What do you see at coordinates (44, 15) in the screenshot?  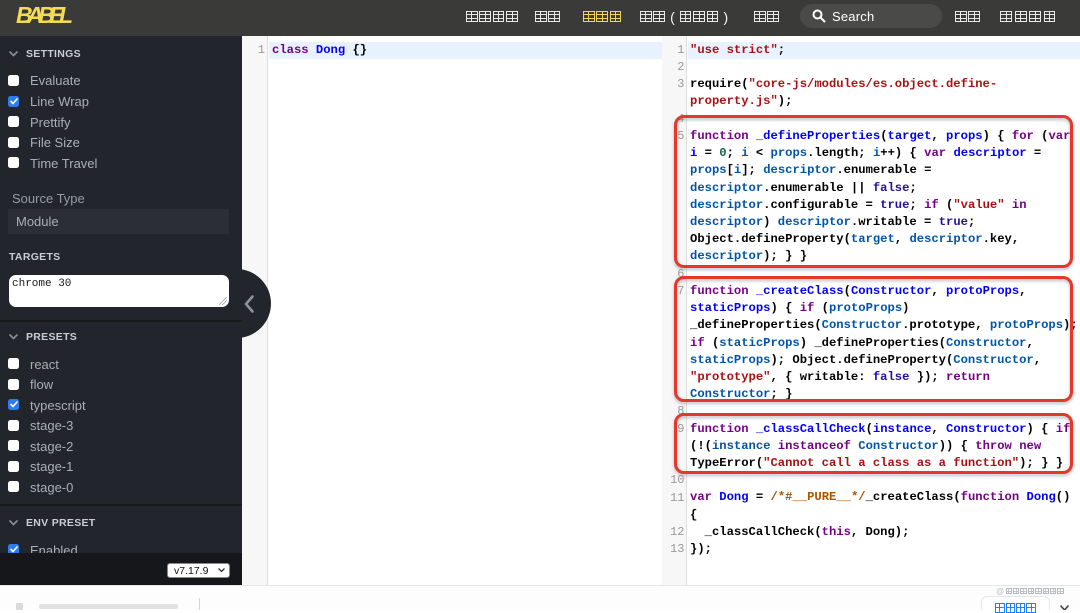 I see `svg-text: BABEL` at bounding box center [44, 15].